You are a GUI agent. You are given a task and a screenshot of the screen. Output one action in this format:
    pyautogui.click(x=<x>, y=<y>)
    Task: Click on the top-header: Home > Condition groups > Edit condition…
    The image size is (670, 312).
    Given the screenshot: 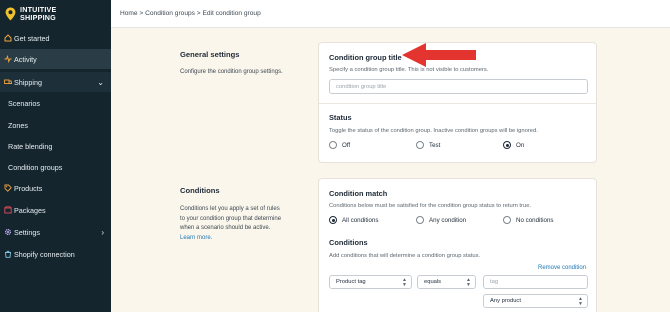 What is the action you would take?
    pyautogui.click(x=390, y=14)
    